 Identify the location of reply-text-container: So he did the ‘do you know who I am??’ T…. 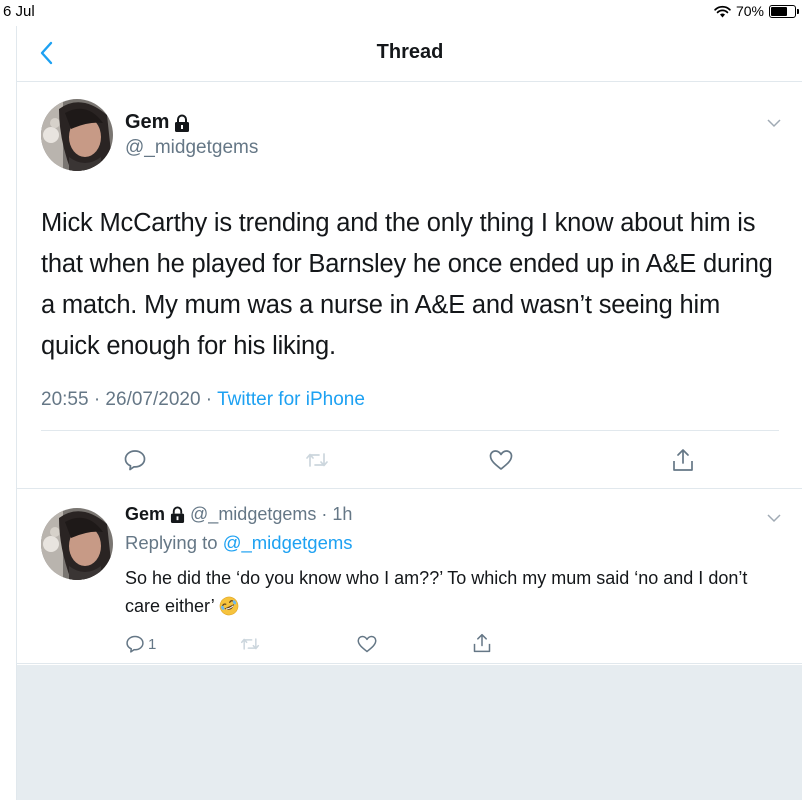
(455, 592).